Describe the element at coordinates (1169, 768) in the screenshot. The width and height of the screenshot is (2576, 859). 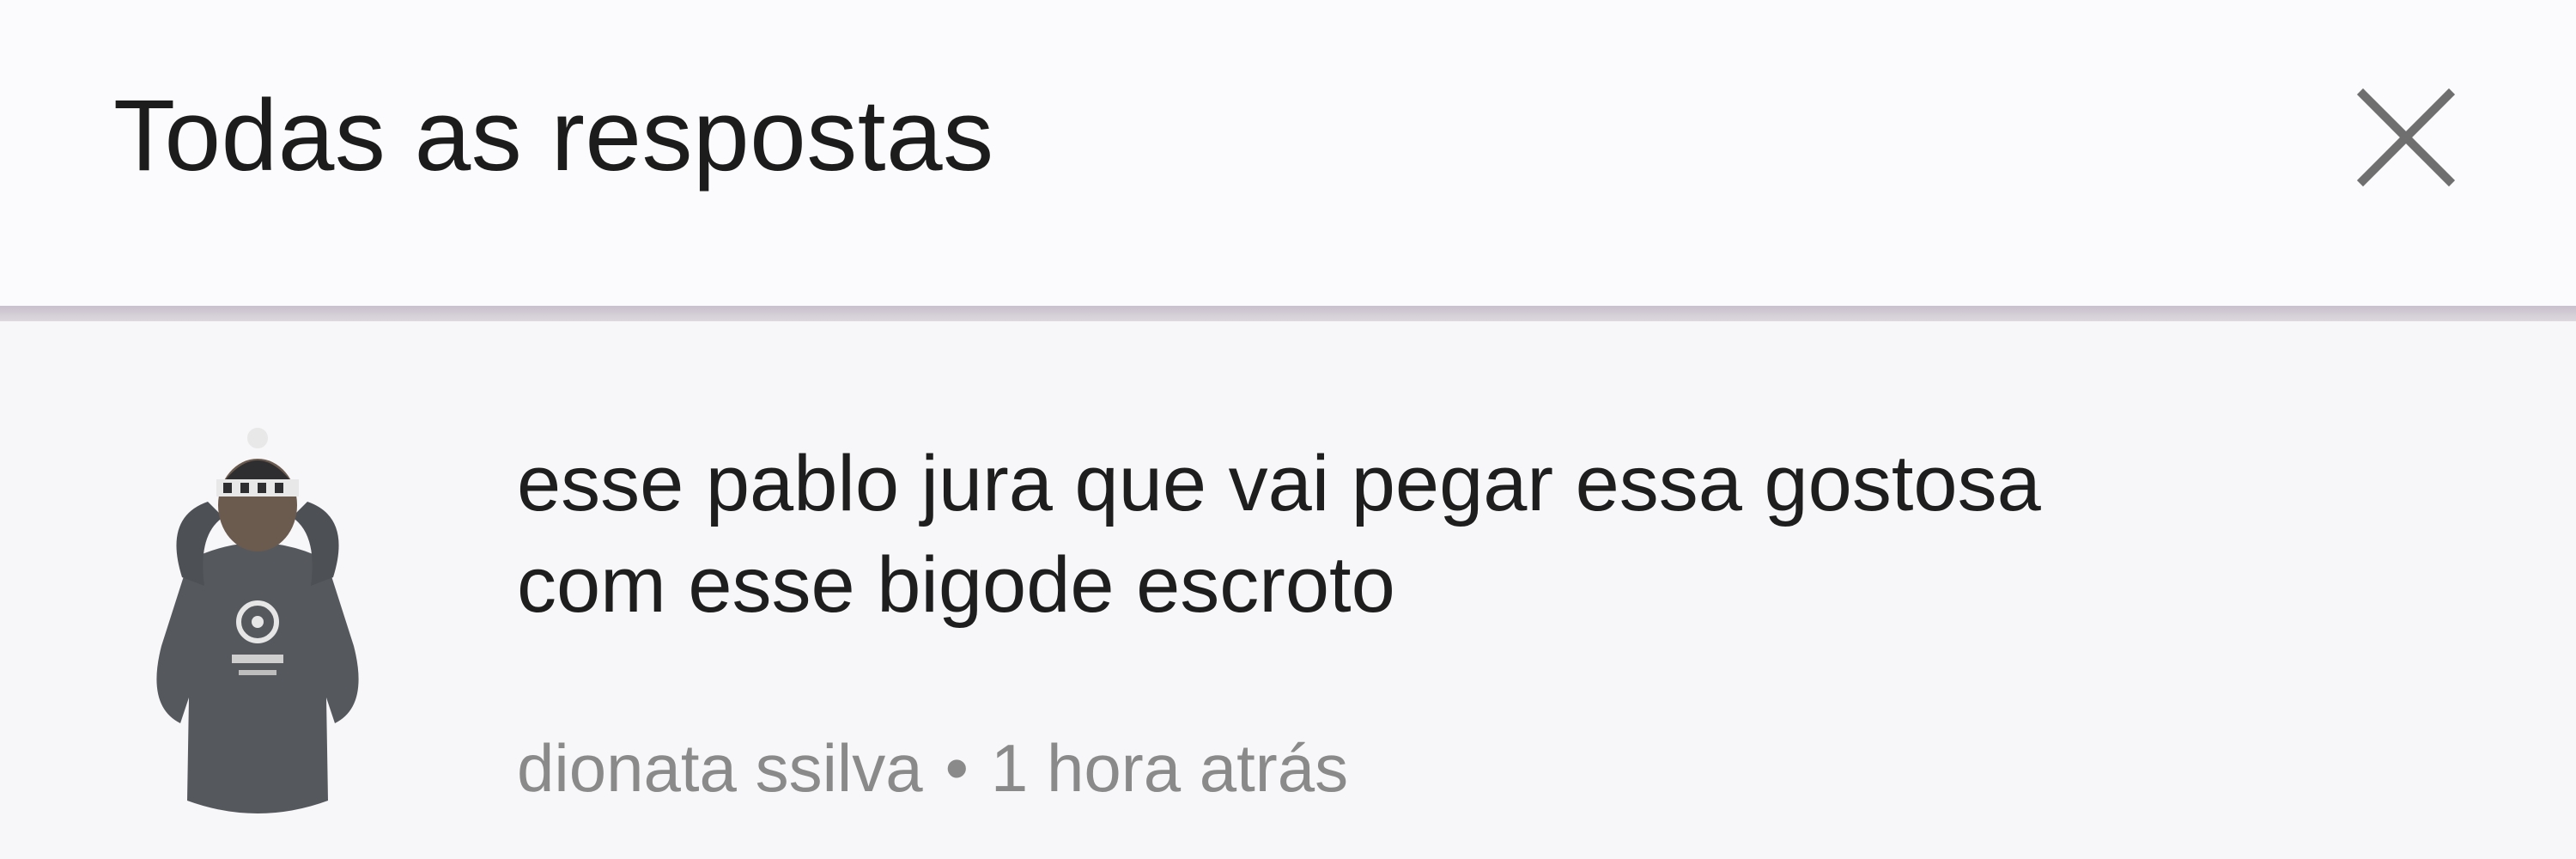
I see `timestamp: 1 hora atrás` at that location.